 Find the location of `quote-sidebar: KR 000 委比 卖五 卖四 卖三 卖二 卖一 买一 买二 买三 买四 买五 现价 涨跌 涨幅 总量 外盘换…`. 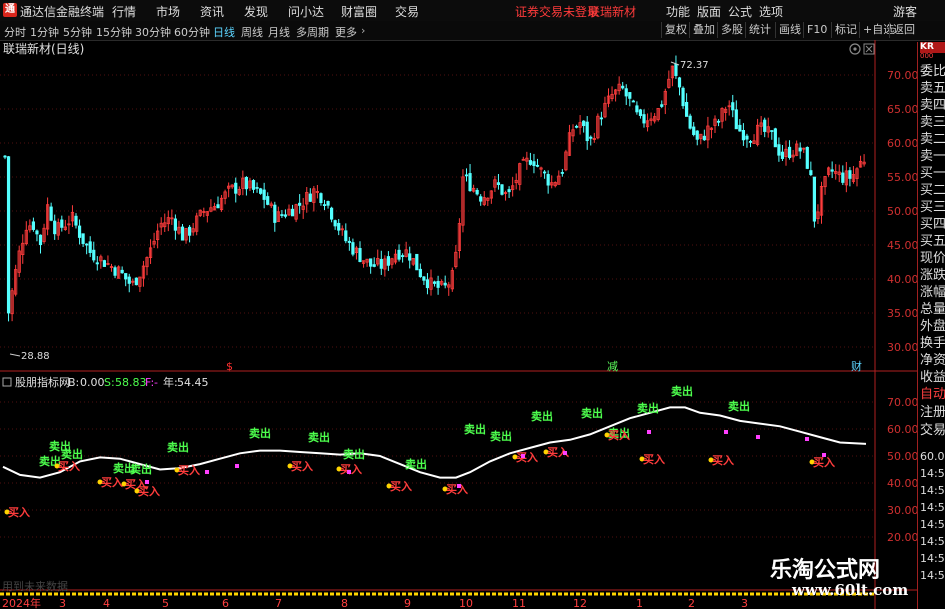

quote-sidebar: KR 000 委比 卖五 卖四 卖三 卖二 卖一 买一 买二 买三 买四 买五 现价 涨跌 涨幅 总量 外盘换… is located at coordinates (931, 325).